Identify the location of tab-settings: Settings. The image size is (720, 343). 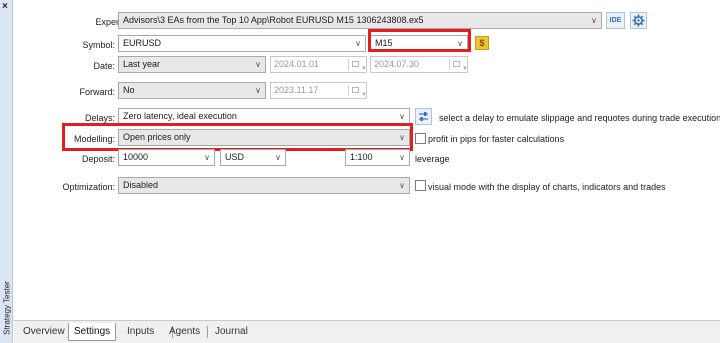
(92, 332).